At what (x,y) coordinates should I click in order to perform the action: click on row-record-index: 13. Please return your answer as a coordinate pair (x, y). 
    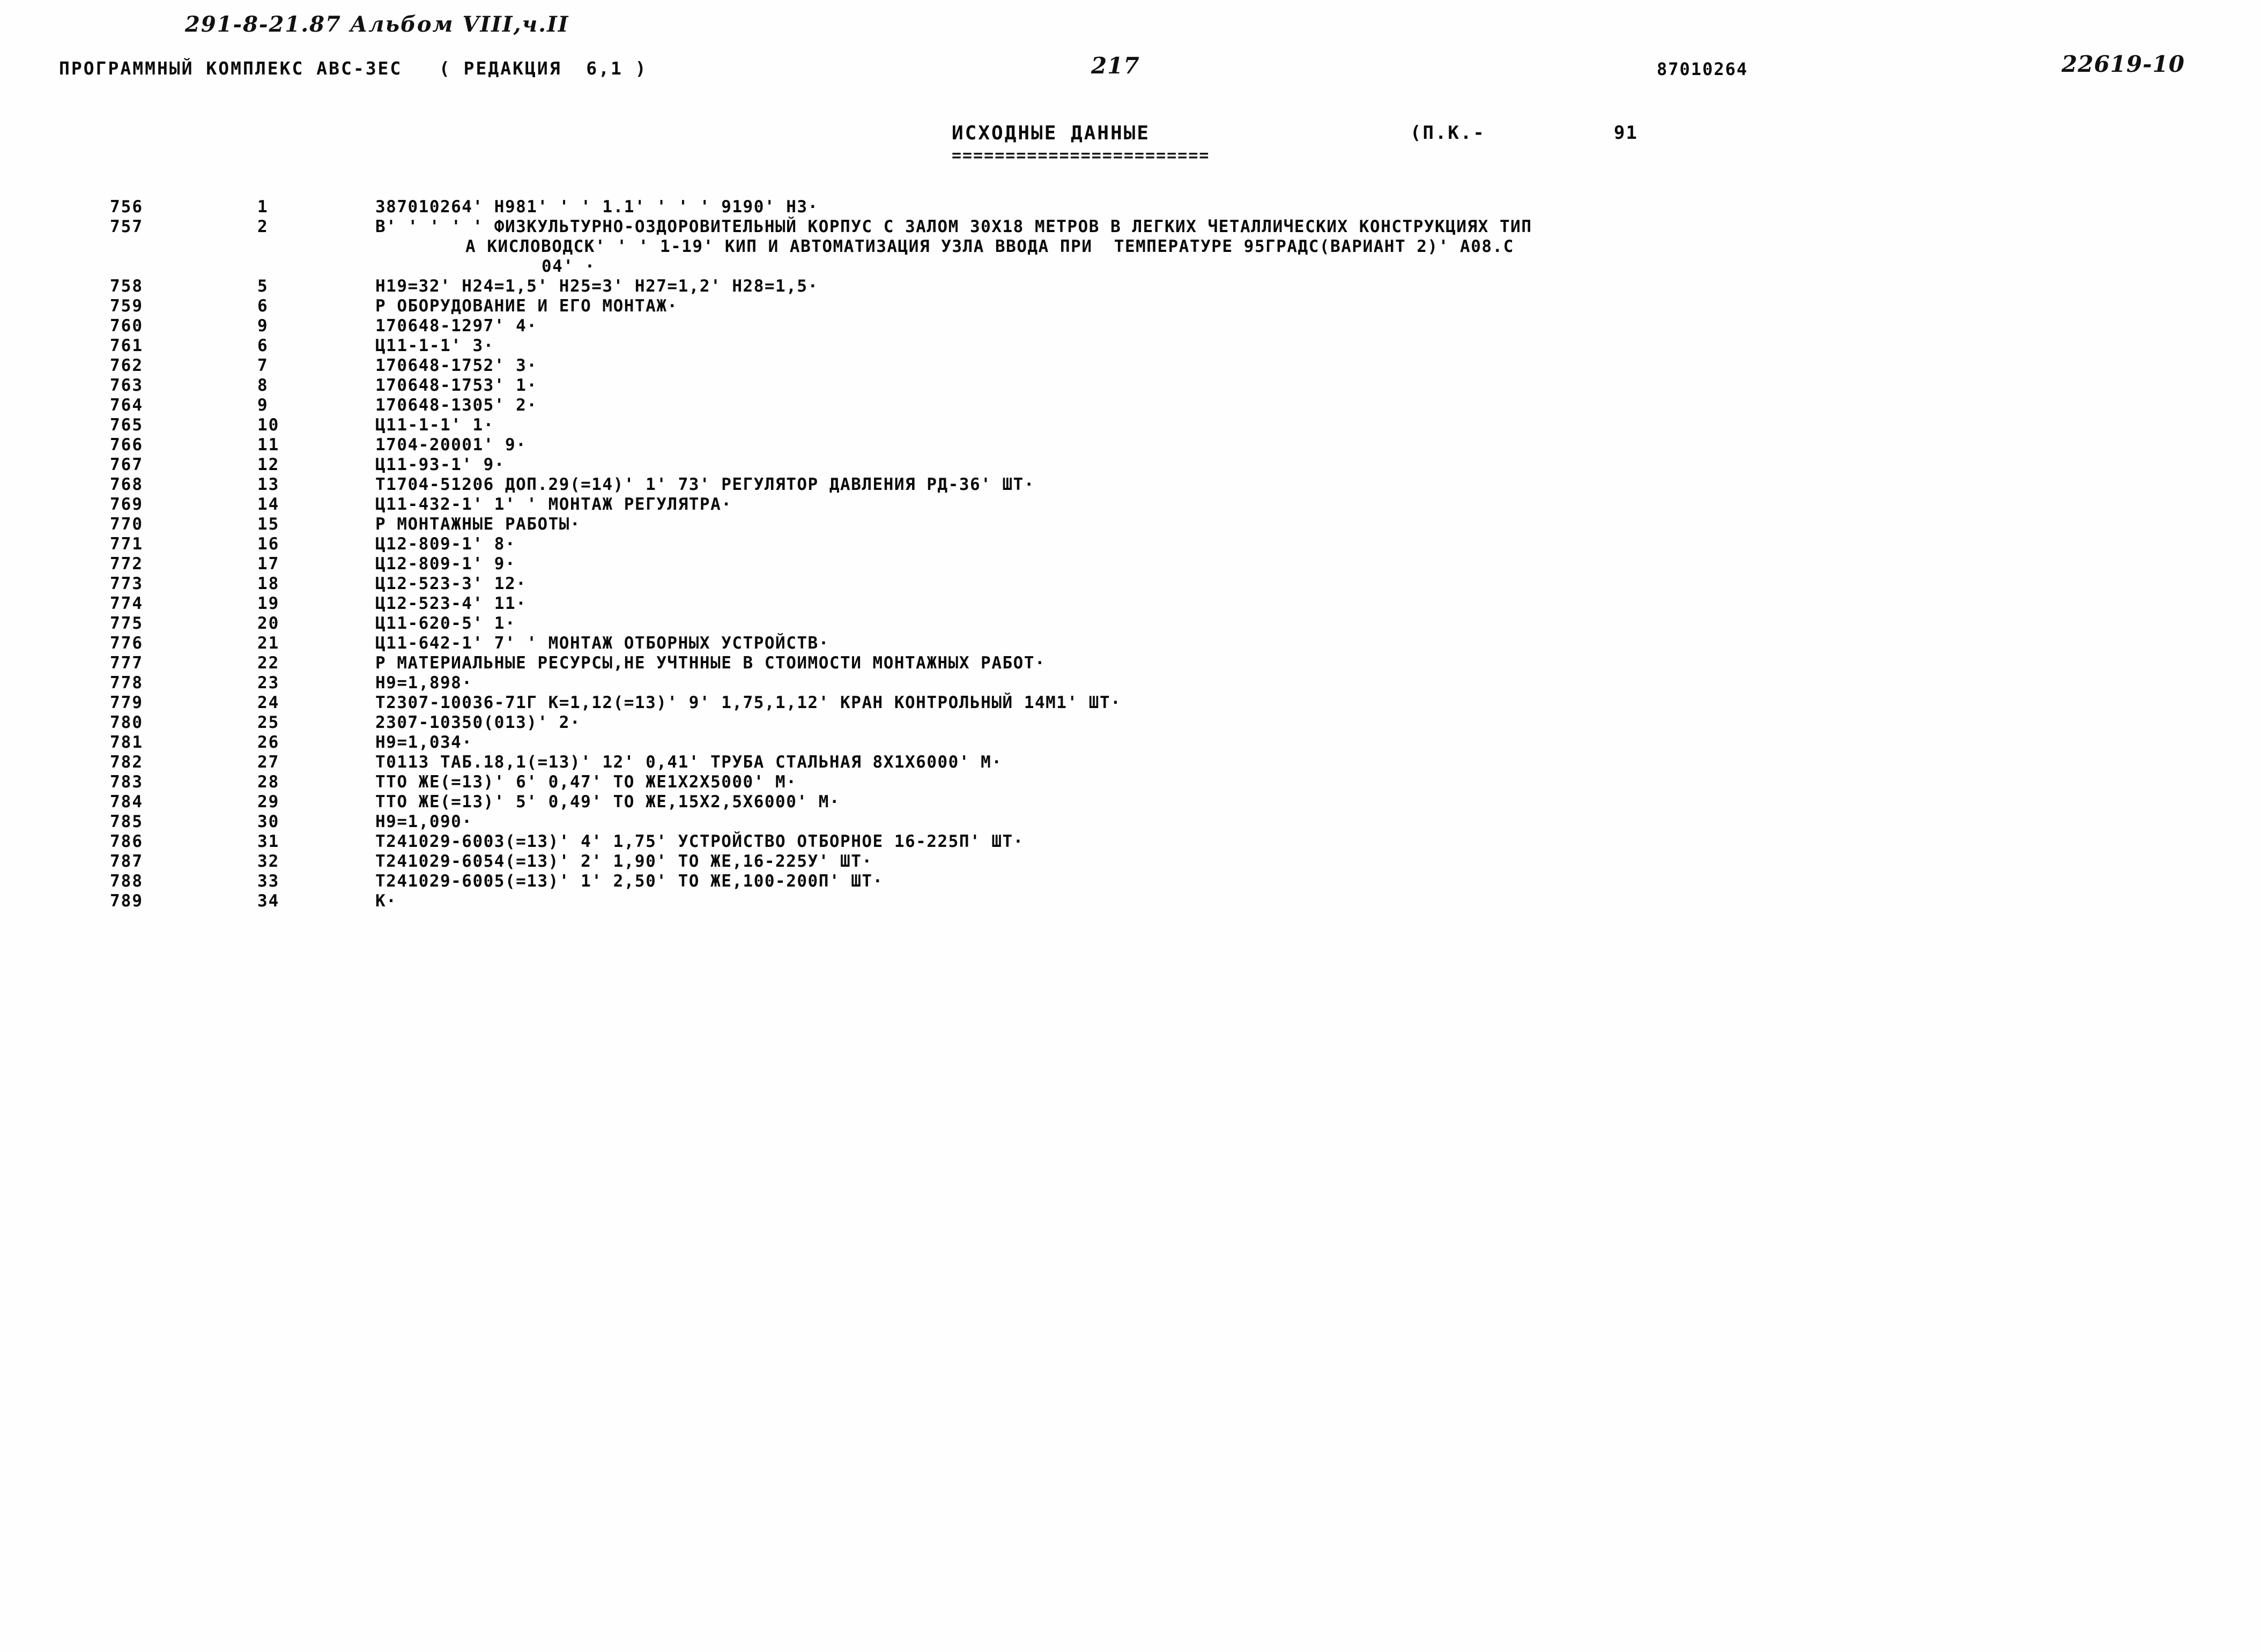
    Looking at the image, I should click on (268, 484).